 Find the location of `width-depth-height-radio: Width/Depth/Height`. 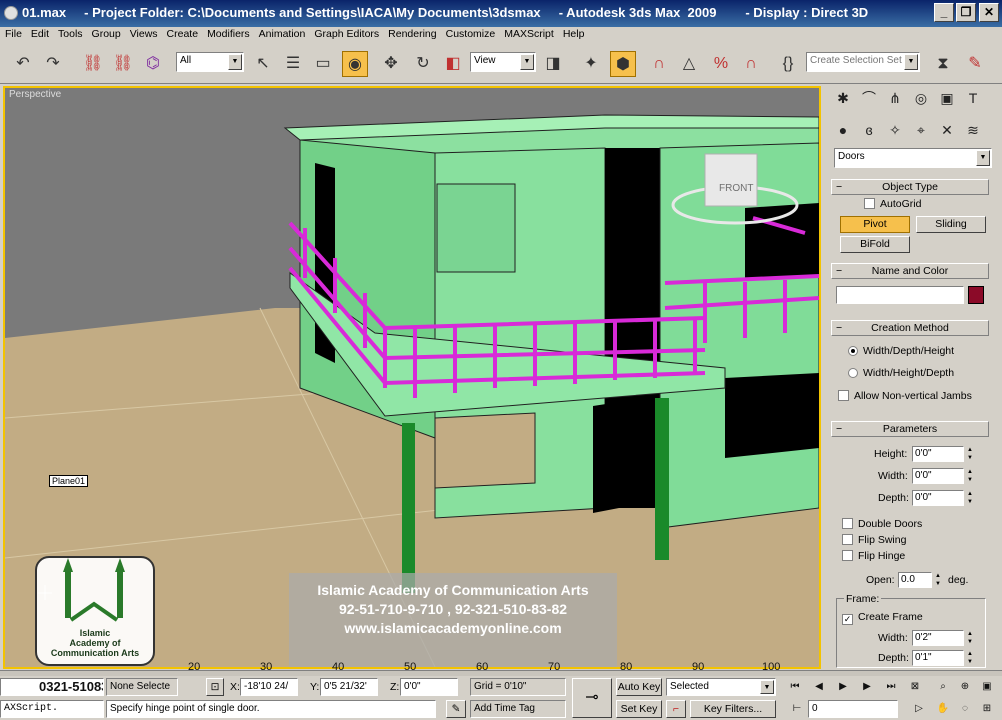

width-depth-height-radio: Width/Depth/Height is located at coordinates (901, 351).